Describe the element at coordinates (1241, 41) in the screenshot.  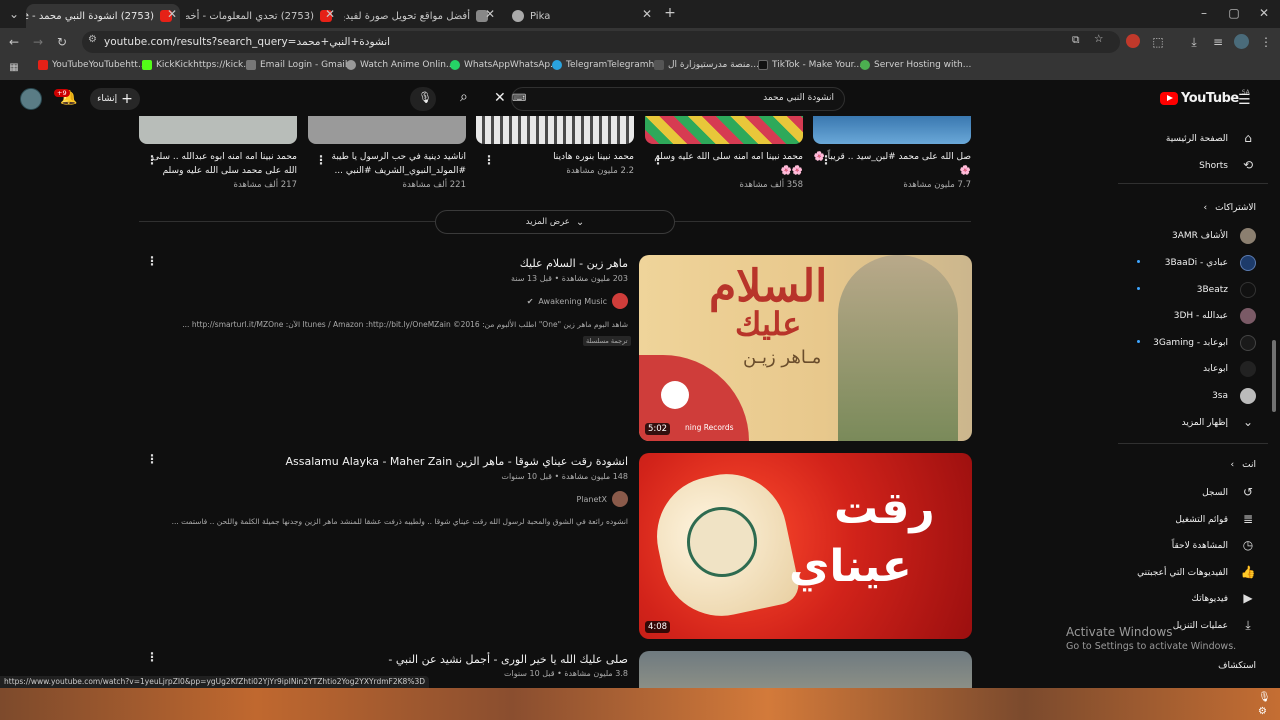
I see `profile-avatar` at that location.